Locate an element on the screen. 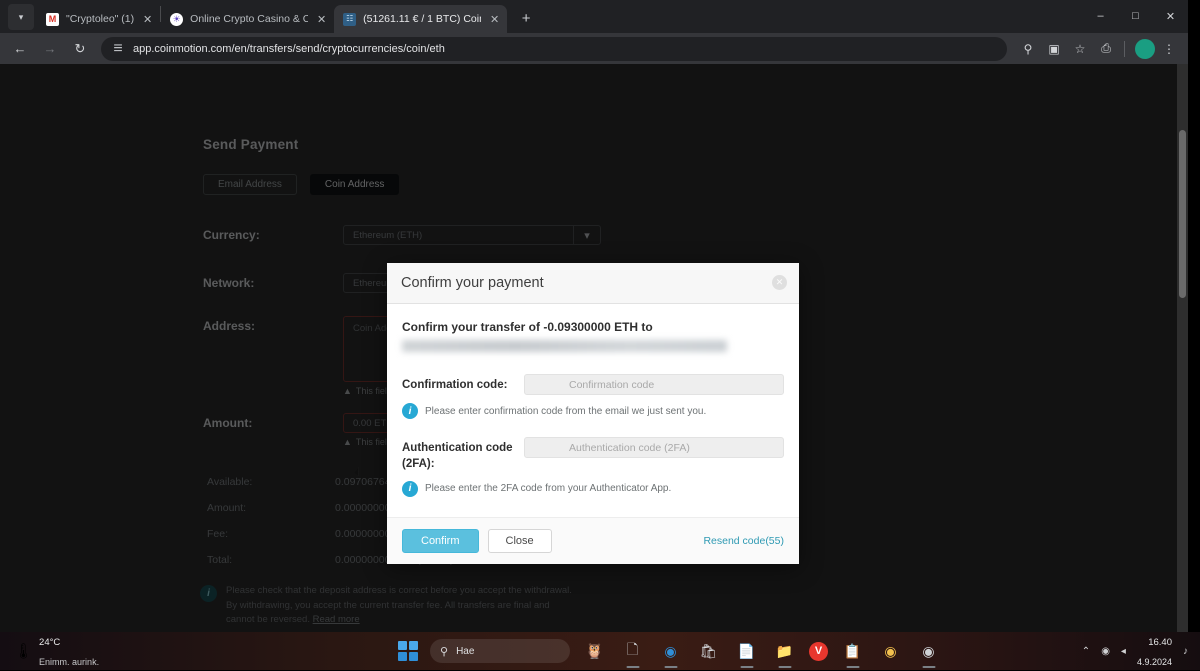  weather-widget: 🌡 24°C Enimm. aurink. is located at coordinates (104, 651).